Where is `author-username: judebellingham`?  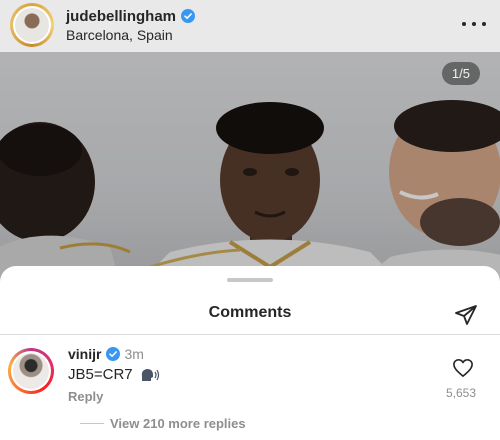
author-username: judebellingham is located at coordinates (121, 16).